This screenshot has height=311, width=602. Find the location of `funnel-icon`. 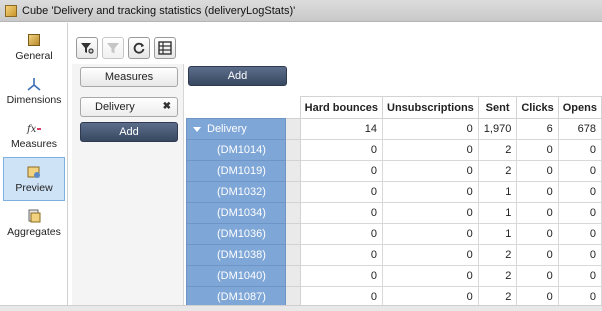

funnel-icon is located at coordinates (113, 48).